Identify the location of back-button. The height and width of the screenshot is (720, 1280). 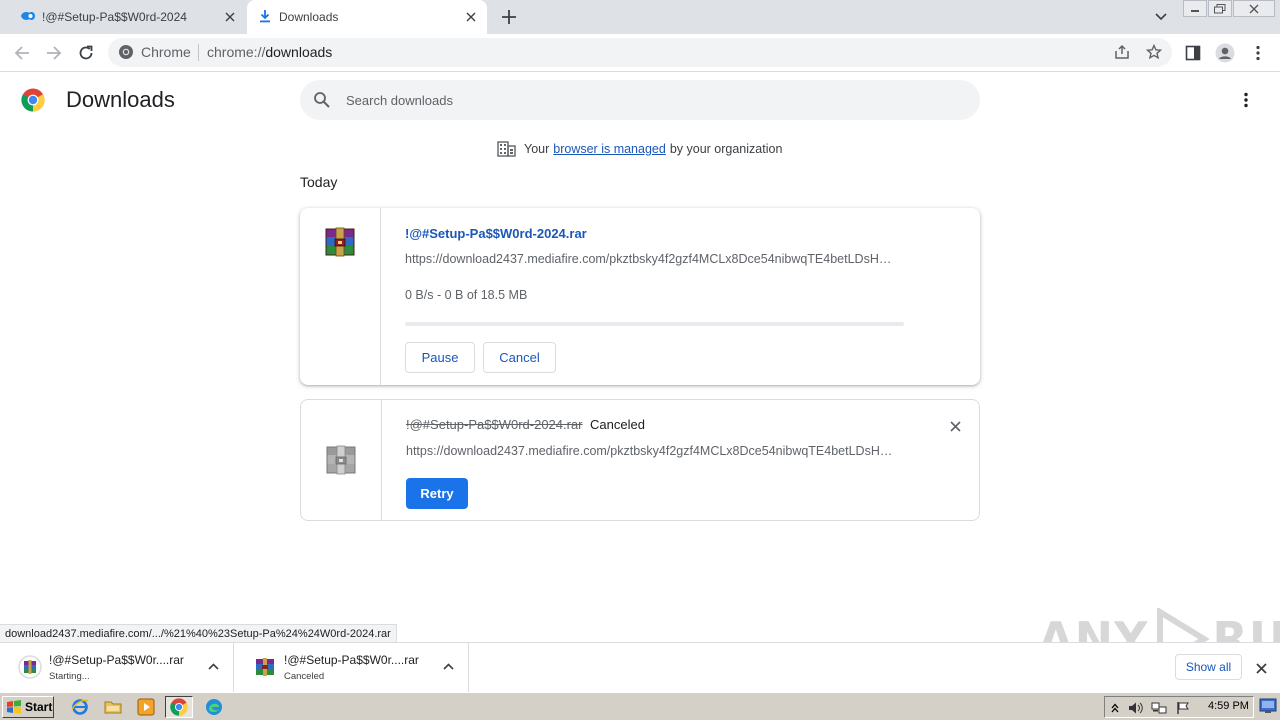
(22, 53).